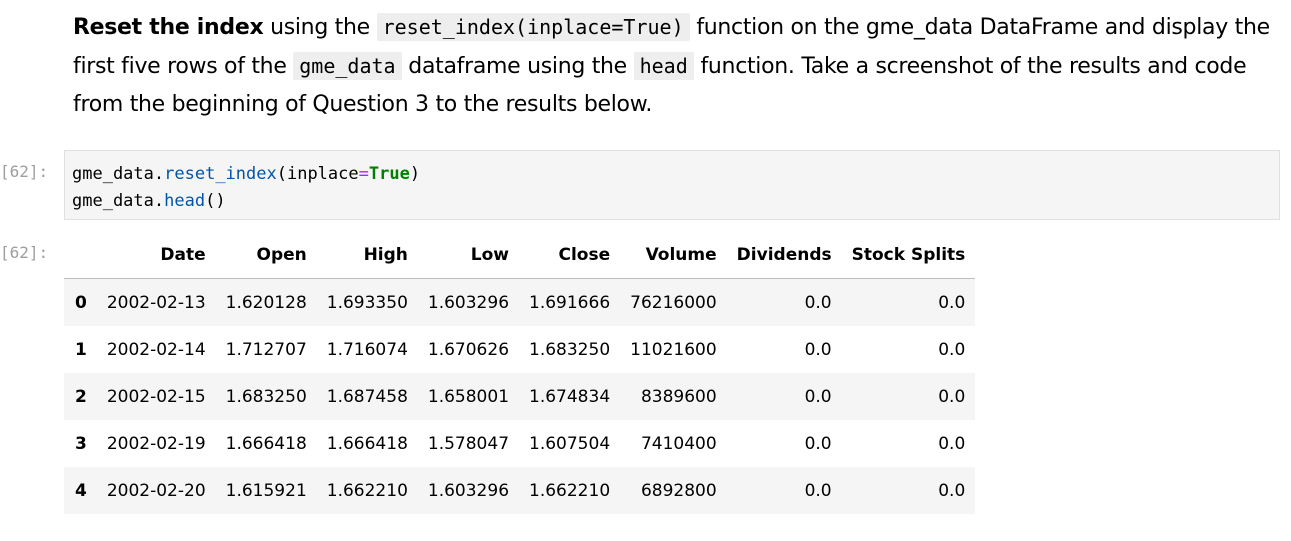 The height and width of the screenshot is (541, 1291). I want to click on inline-code-head: head, so click(663, 66).